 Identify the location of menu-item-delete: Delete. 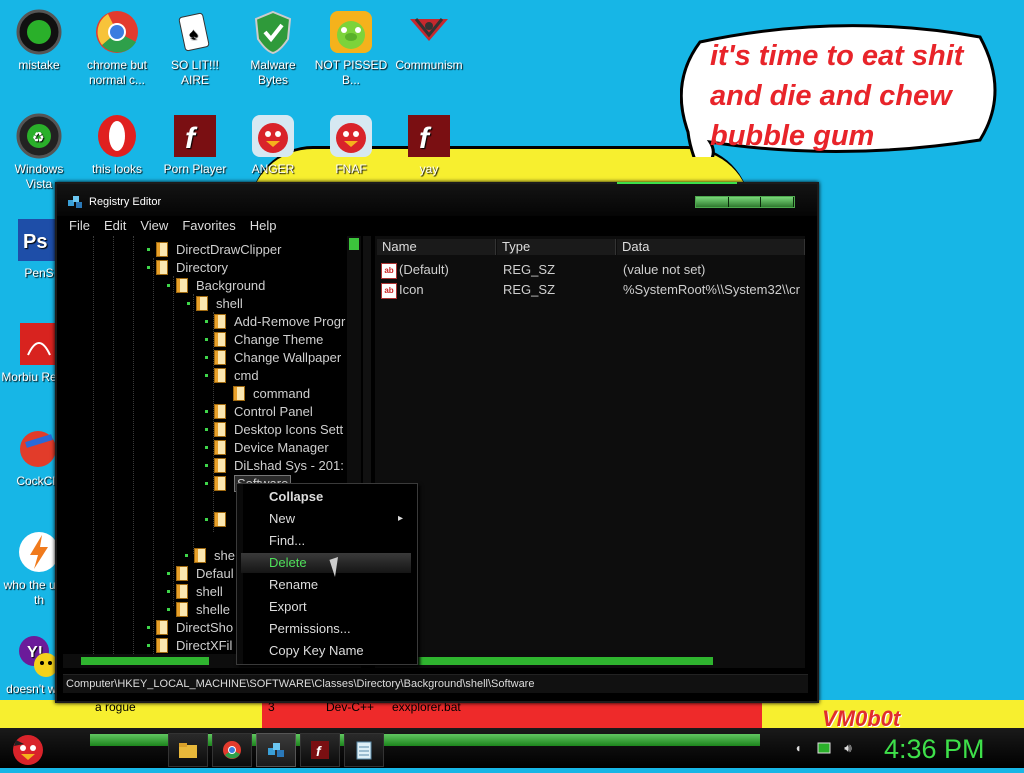
(326, 563).